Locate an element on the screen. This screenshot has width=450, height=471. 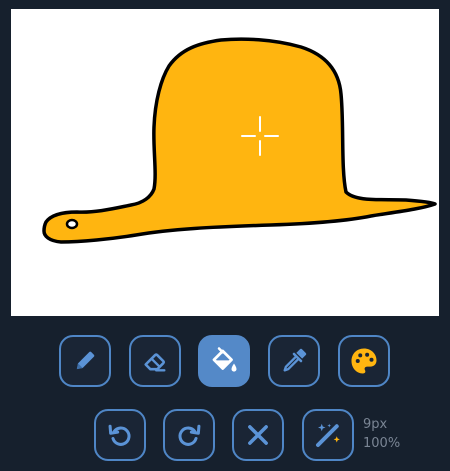
paint-bucket-icon is located at coordinates (224, 359).